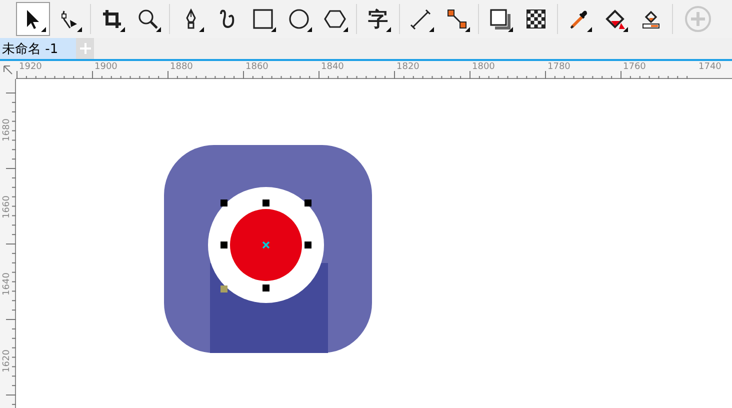 This screenshot has width=732, height=408. What do you see at coordinates (299, 19) in the screenshot?
I see `circle-icon` at bounding box center [299, 19].